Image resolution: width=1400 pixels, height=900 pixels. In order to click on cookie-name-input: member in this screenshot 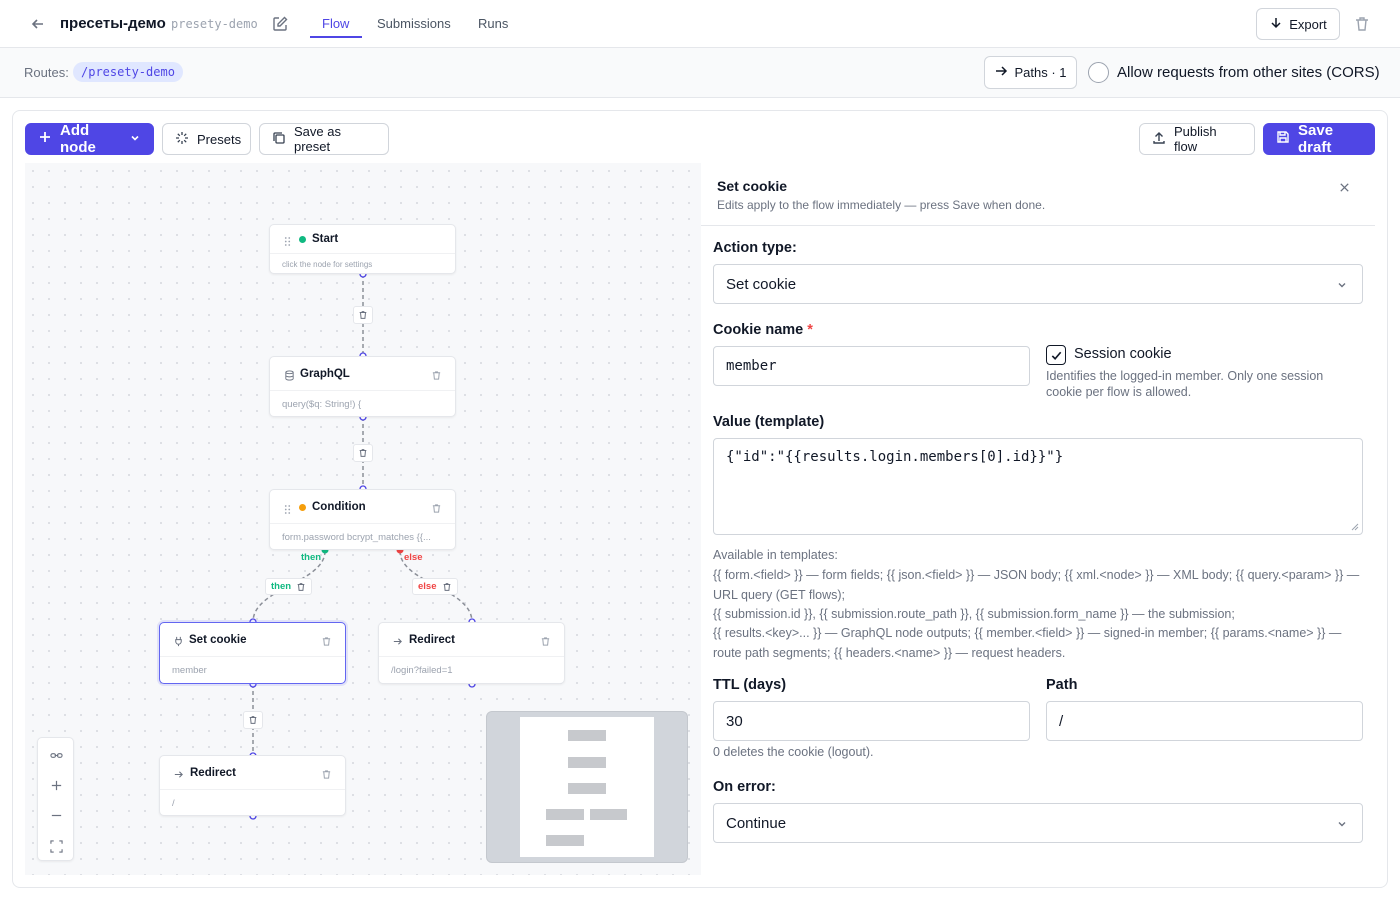, I will do `click(871, 366)`.